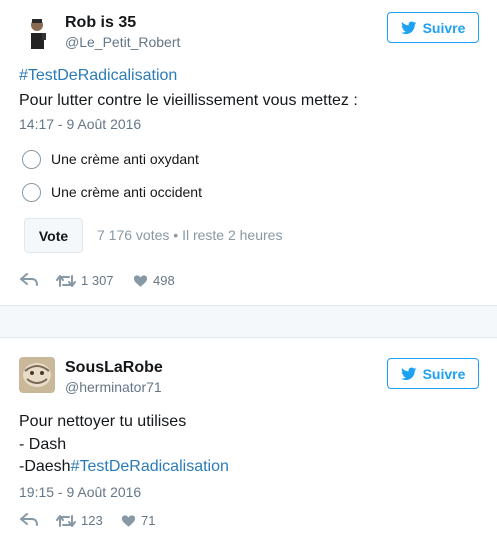 The height and width of the screenshot is (544, 497). I want to click on like-count: 498, so click(164, 280).